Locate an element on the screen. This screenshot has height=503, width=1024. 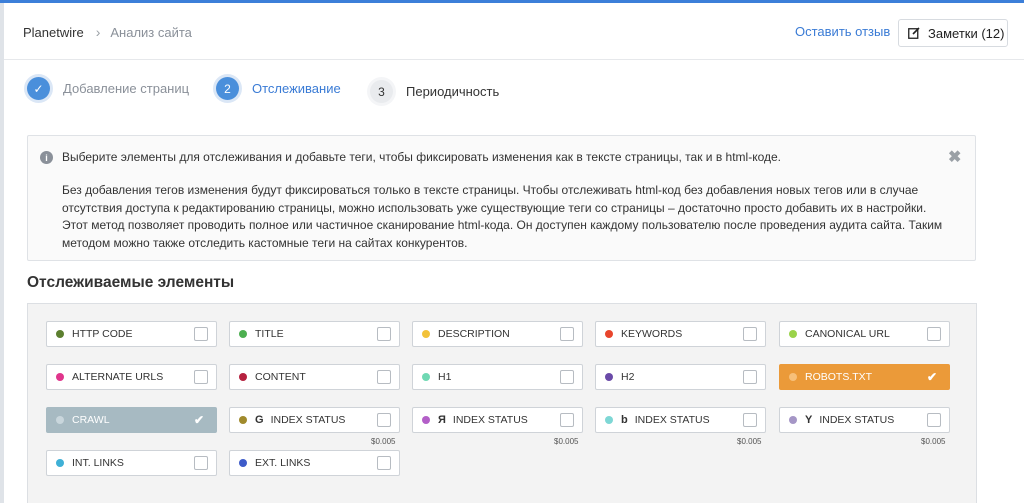
tracked-element-robots-txt: ROBOTS.TXT ✔ is located at coordinates (864, 377).